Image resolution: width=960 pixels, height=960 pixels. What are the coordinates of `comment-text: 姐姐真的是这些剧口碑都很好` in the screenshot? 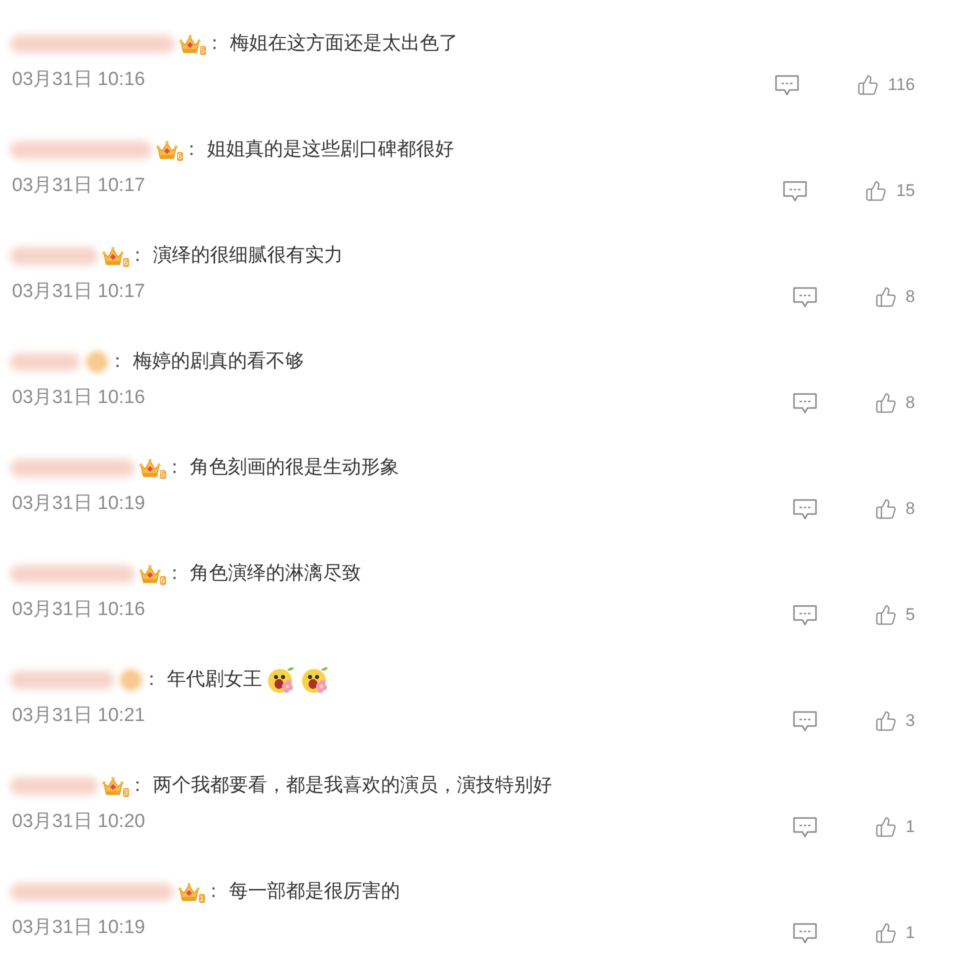 It's located at (330, 150).